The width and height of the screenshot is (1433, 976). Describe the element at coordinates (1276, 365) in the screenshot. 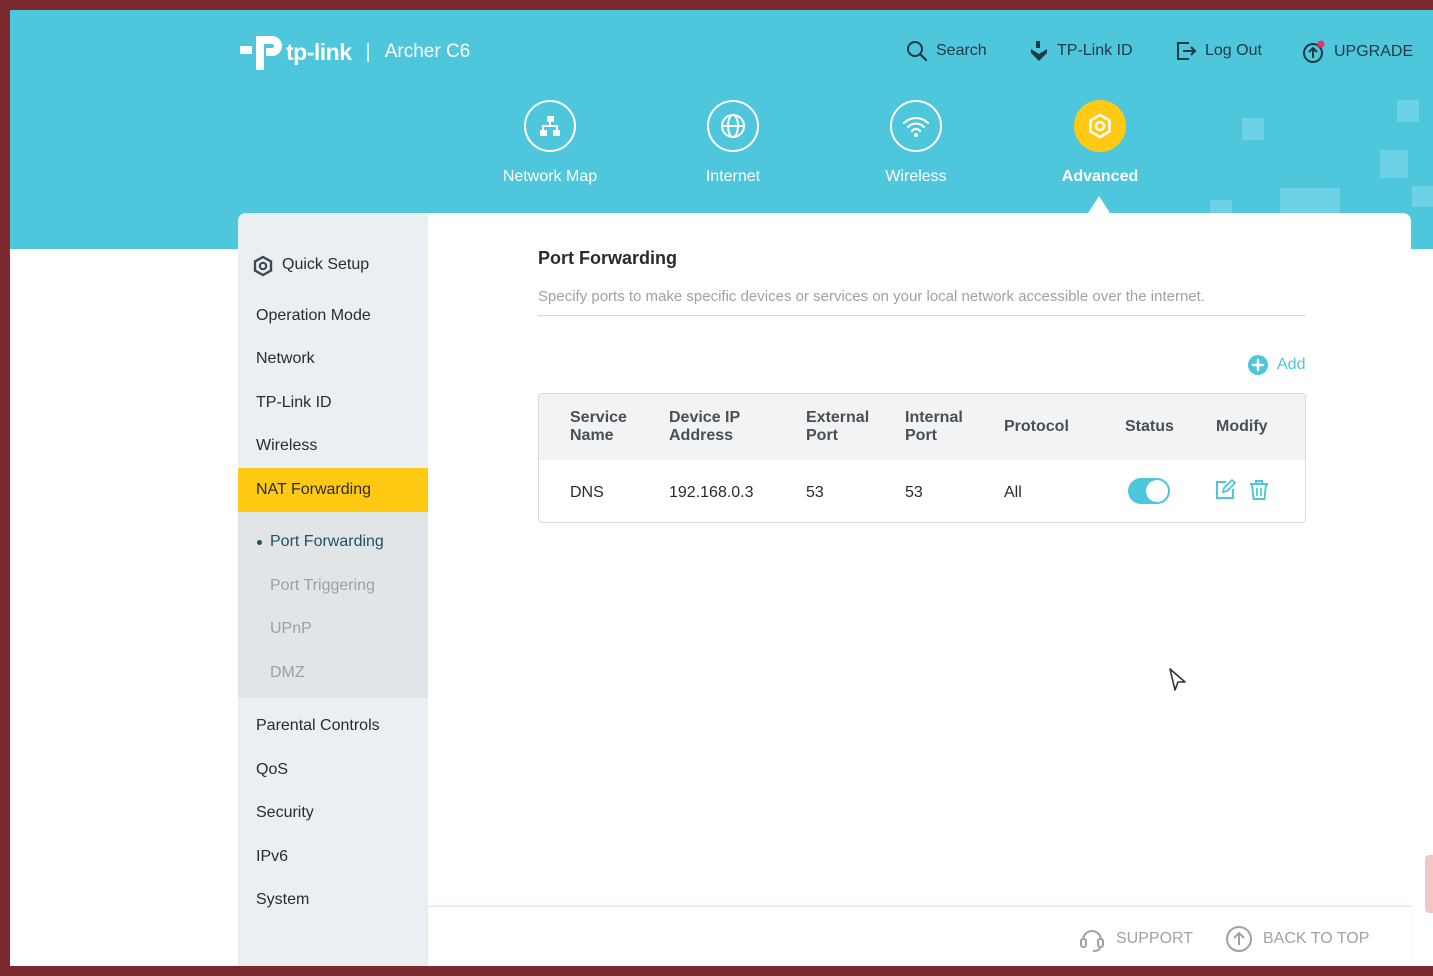

I see `add-button: Add` at that location.